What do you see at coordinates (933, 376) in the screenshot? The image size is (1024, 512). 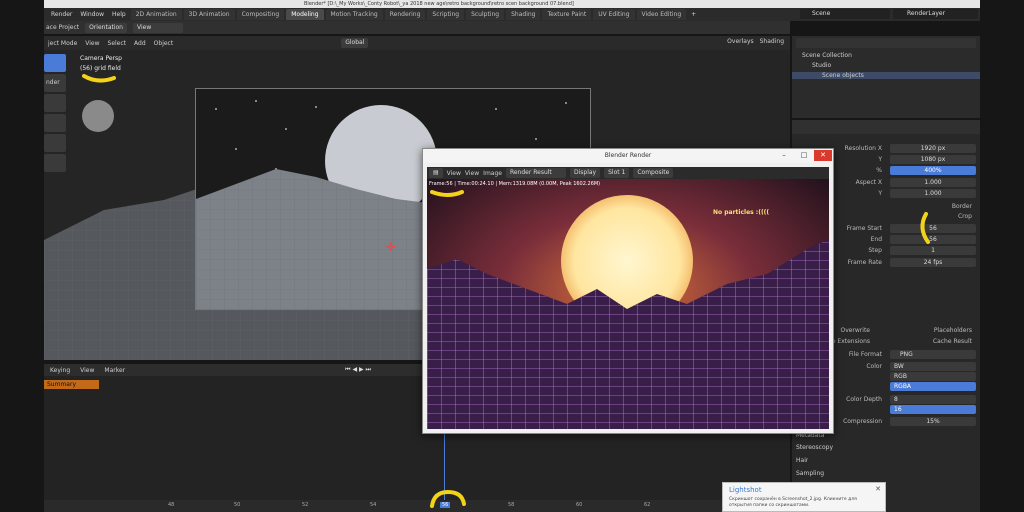 I see `color-rgb-option: RGB` at bounding box center [933, 376].